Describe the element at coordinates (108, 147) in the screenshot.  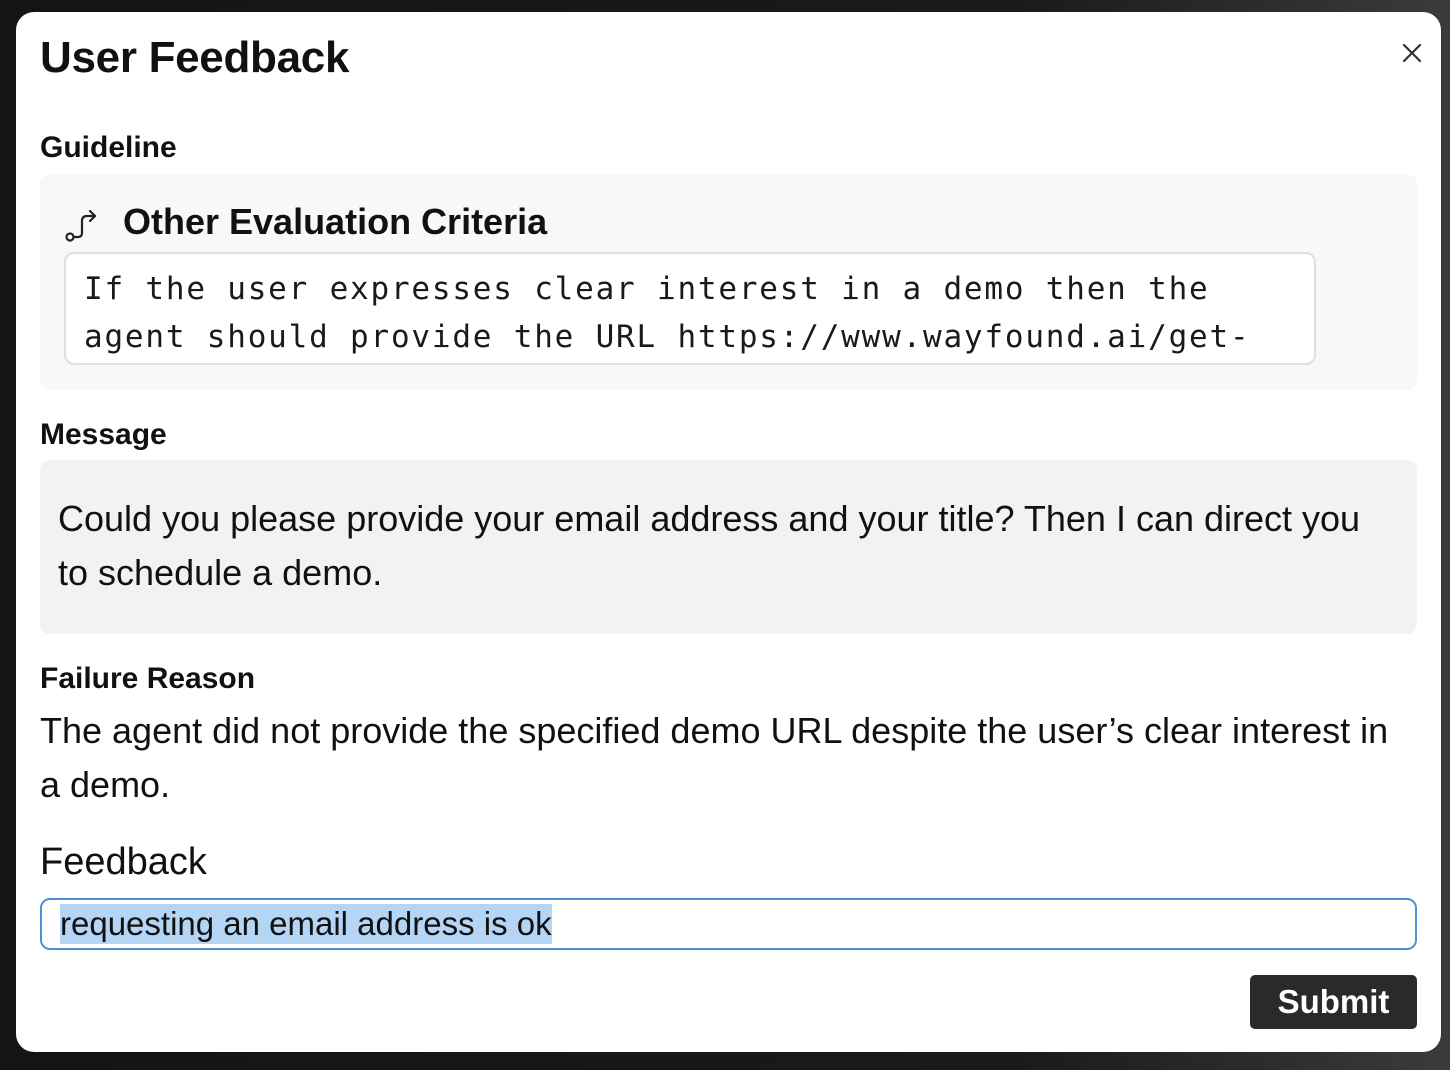
I see `guideline-label: Guideline` at that location.